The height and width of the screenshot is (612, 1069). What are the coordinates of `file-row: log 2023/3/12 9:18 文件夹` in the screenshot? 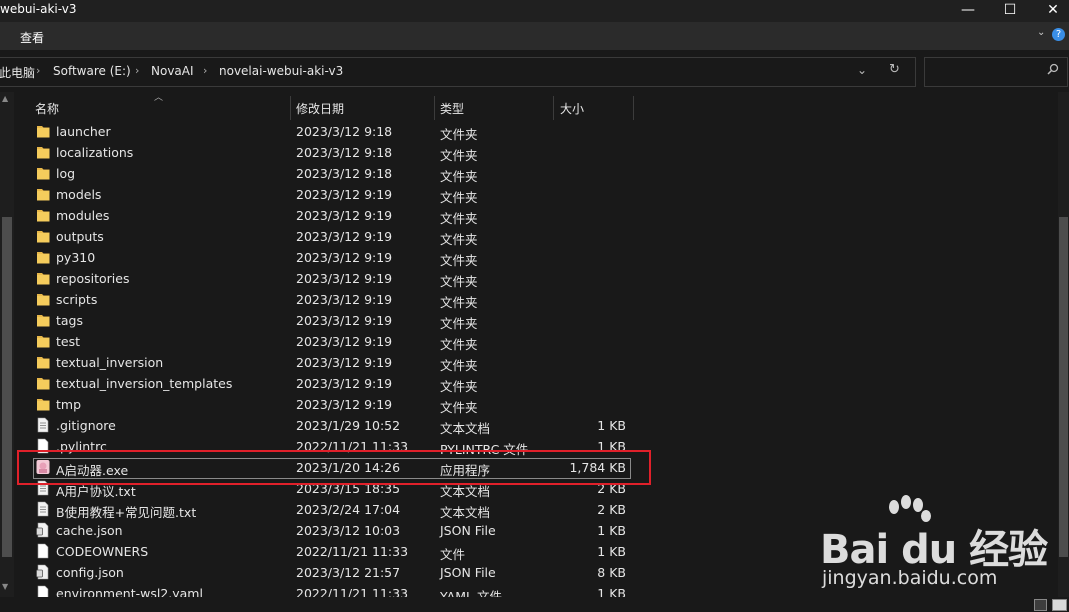 It's located at (536, 173).